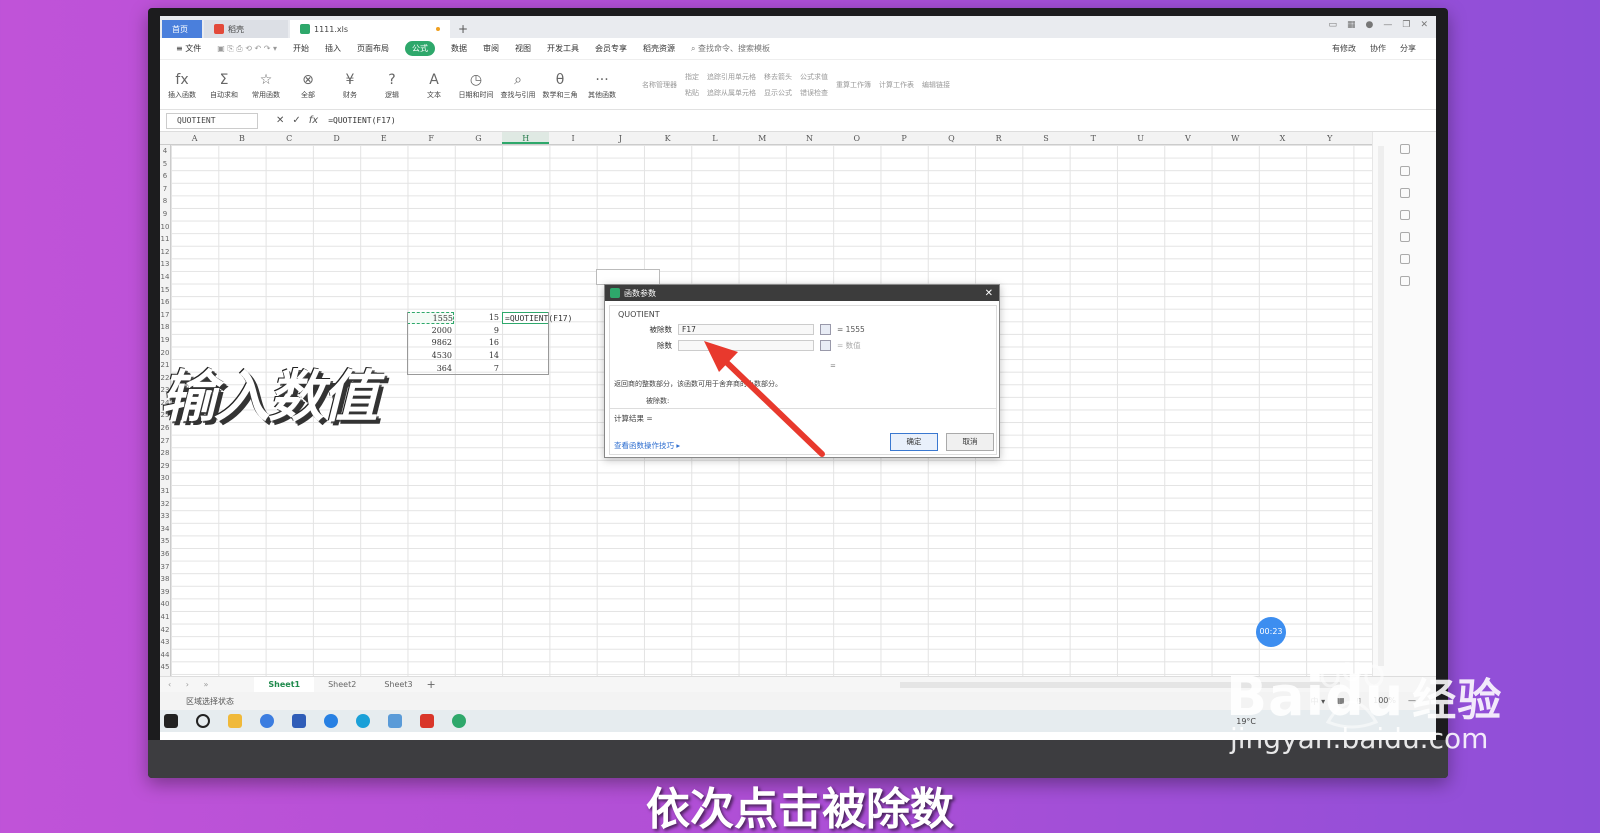  What do you see at coordinates (363, 721) in the screenshot?
I see `edge-icon` at bounding box center [363, 721].